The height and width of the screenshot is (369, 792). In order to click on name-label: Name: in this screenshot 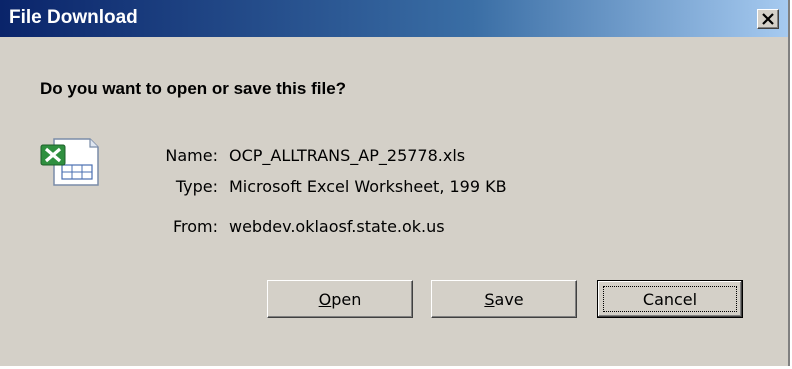, I will do `click(191, 155)`.